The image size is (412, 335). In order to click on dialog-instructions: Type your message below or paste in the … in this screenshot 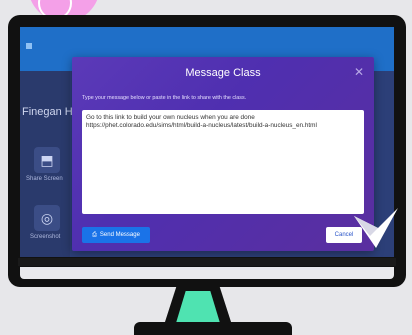, I will do `click(164, 98)`.